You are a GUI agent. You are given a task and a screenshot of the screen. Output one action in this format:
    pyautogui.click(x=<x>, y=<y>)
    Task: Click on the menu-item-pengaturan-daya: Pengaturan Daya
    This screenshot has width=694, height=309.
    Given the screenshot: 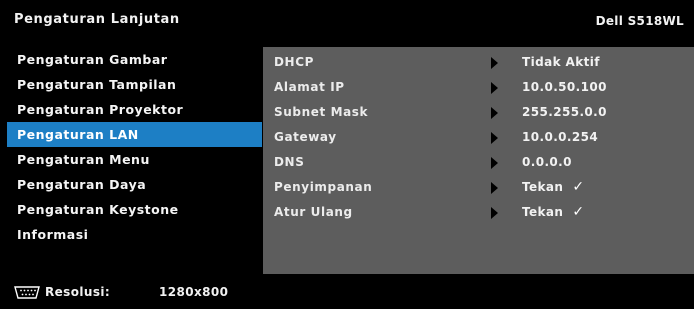 What is the action you would take?
    pyautogui.click(x=134, y=184)
    